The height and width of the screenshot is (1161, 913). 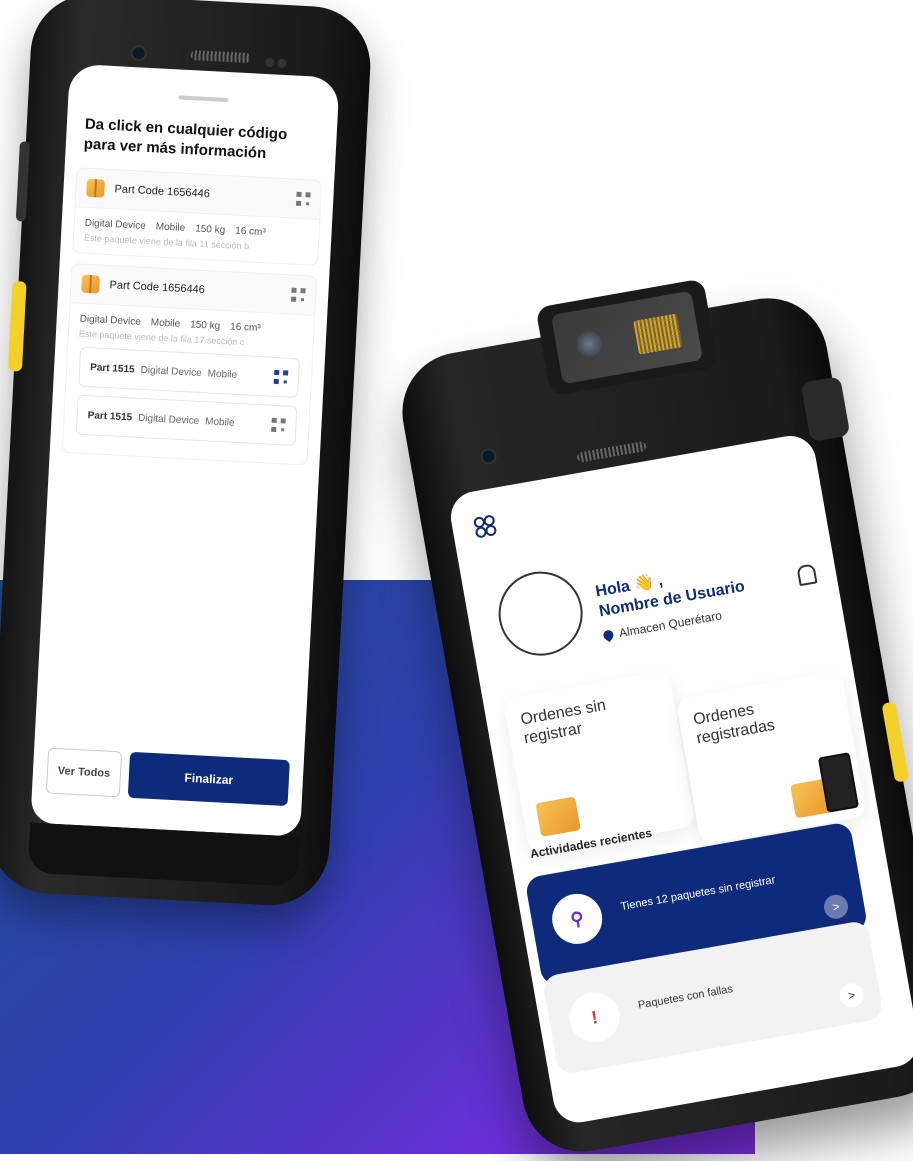 I want to click on activity-text: Paquetes con fallas, so click(x=685, y=997).